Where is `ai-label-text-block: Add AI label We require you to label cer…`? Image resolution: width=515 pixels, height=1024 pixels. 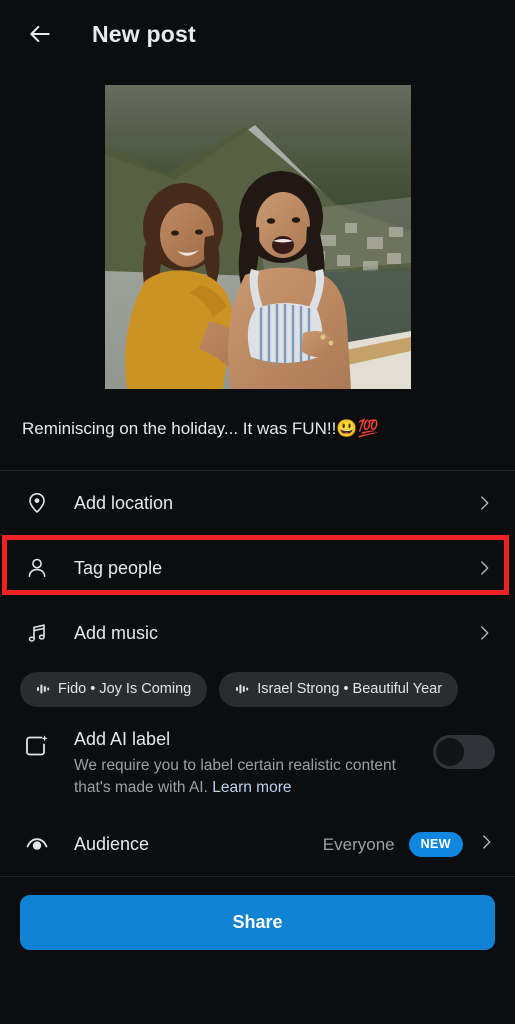
ai-label-text-block: Add AI label We require you to label cer… is located at coordinates (253, 764).